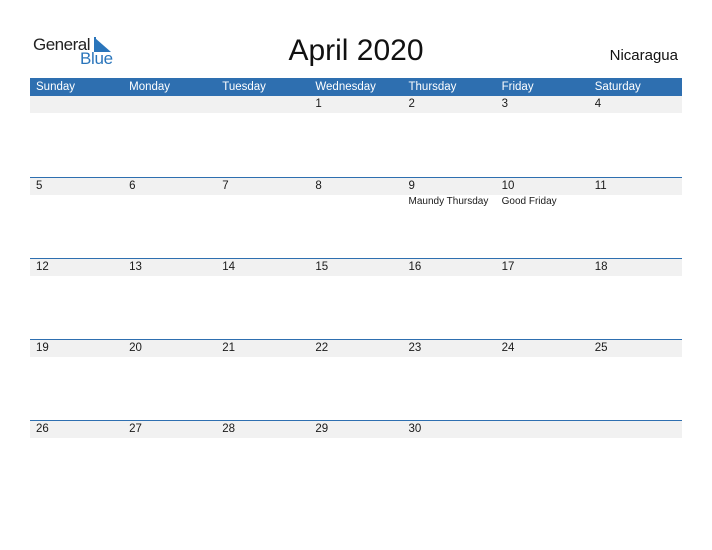 Image resolution: width=712 pixels, height=550 pixels. What do you see at coordinates (225, 186) in the screenshot?
I see `day-number: 7` at bounding box center [225, 186].